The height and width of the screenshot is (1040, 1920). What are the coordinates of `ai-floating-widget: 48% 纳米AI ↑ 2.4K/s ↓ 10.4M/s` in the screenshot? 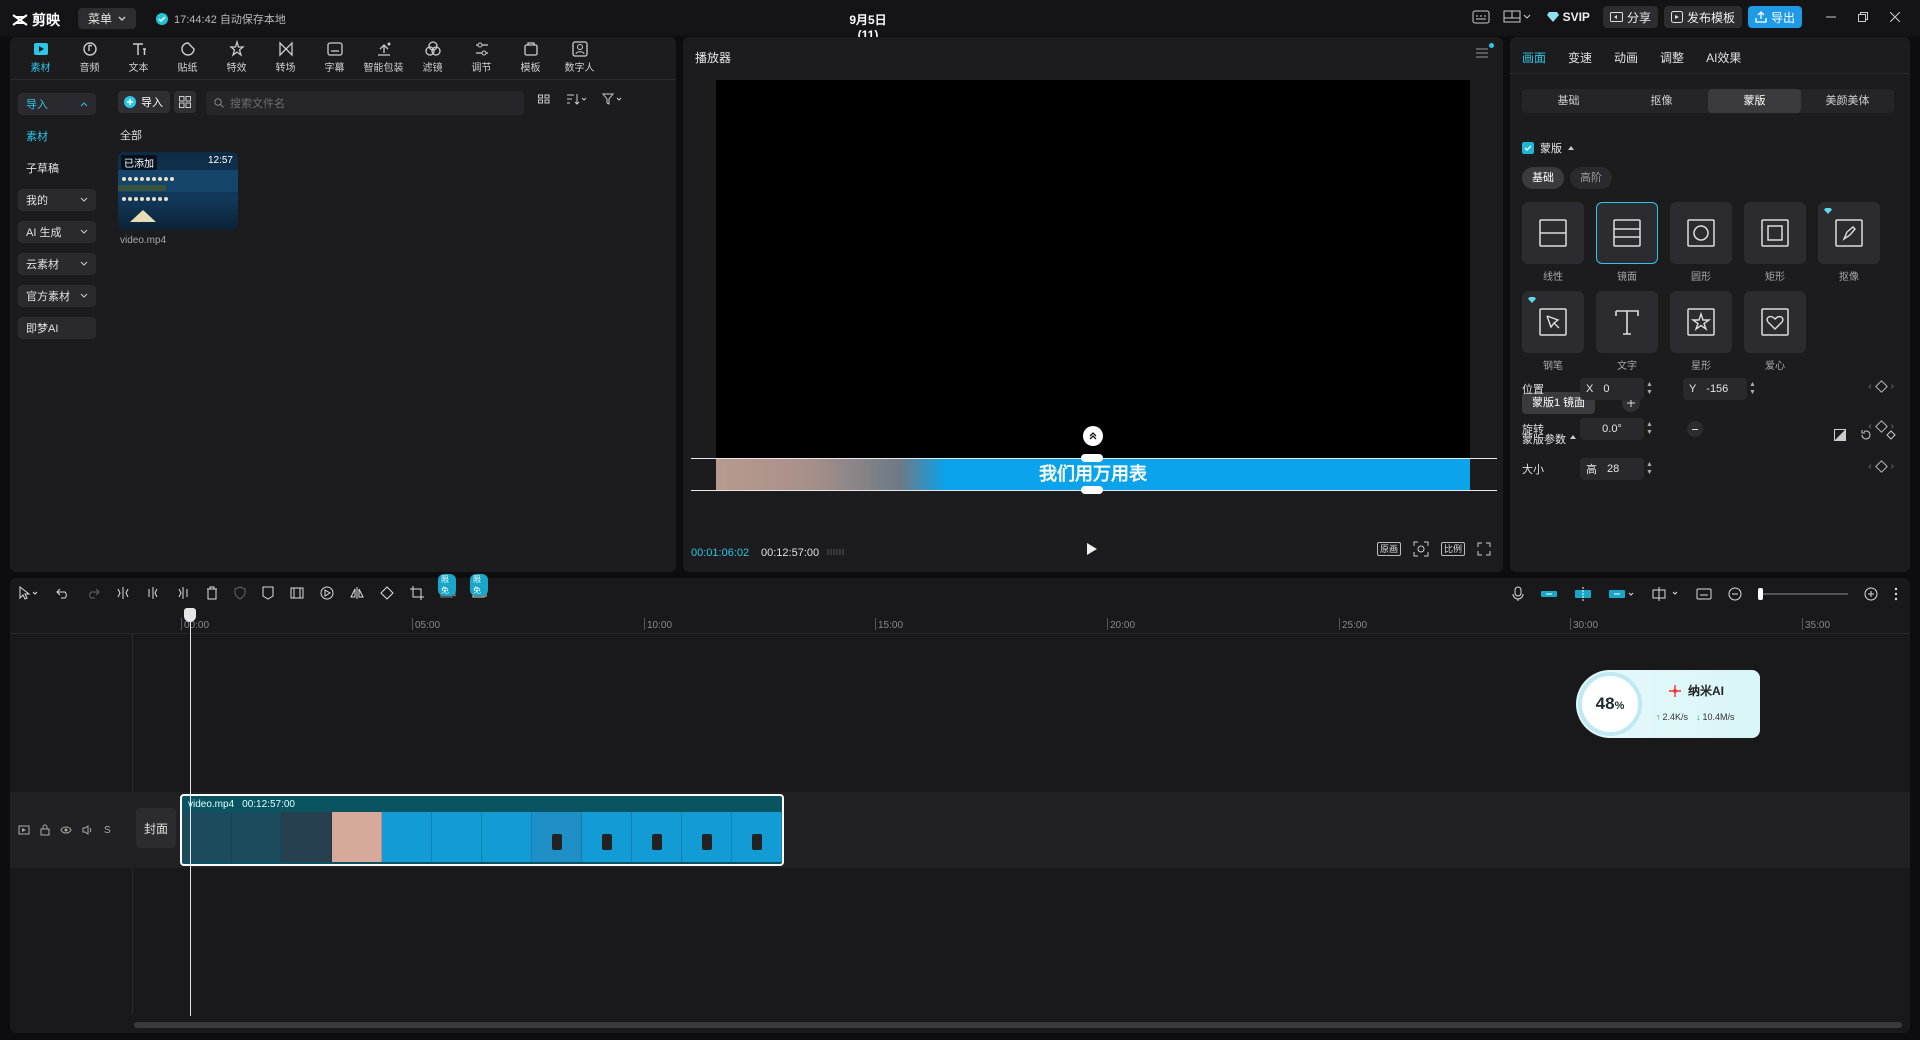 It's located at (1668, 704).